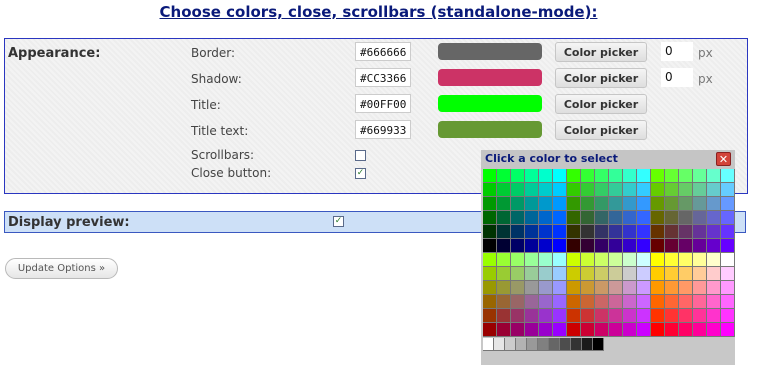  I want to click on scrollbars-checkbox, so click(360, 155).